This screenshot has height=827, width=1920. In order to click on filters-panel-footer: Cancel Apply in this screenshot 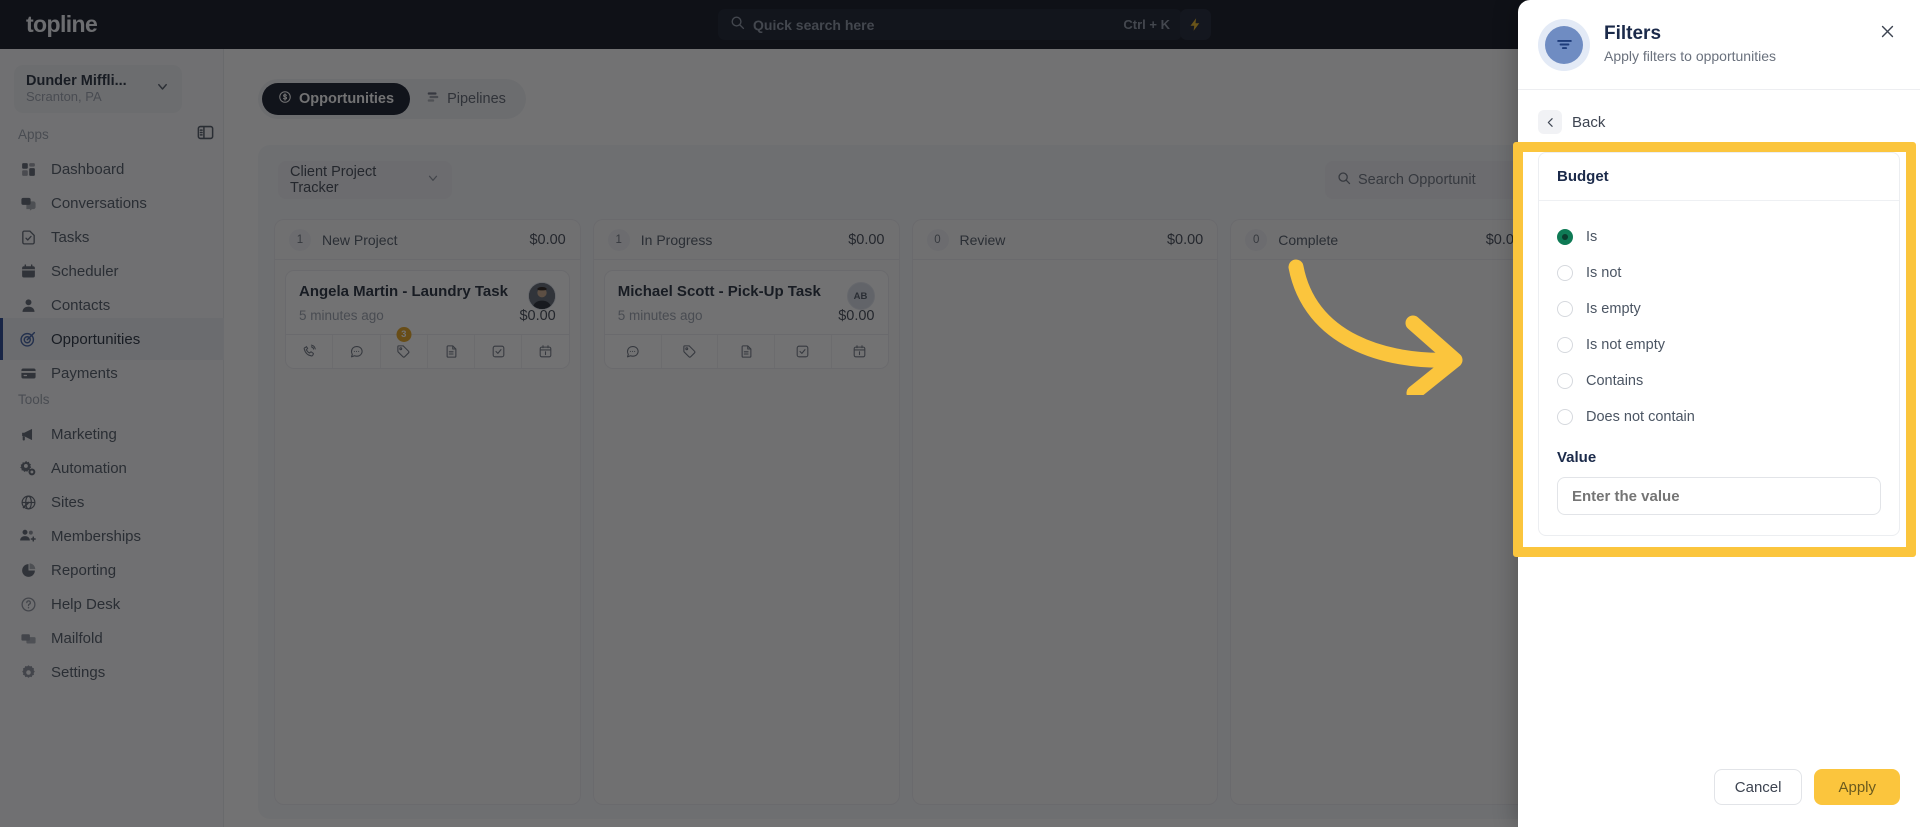, I will do `click(1806, 787)`.